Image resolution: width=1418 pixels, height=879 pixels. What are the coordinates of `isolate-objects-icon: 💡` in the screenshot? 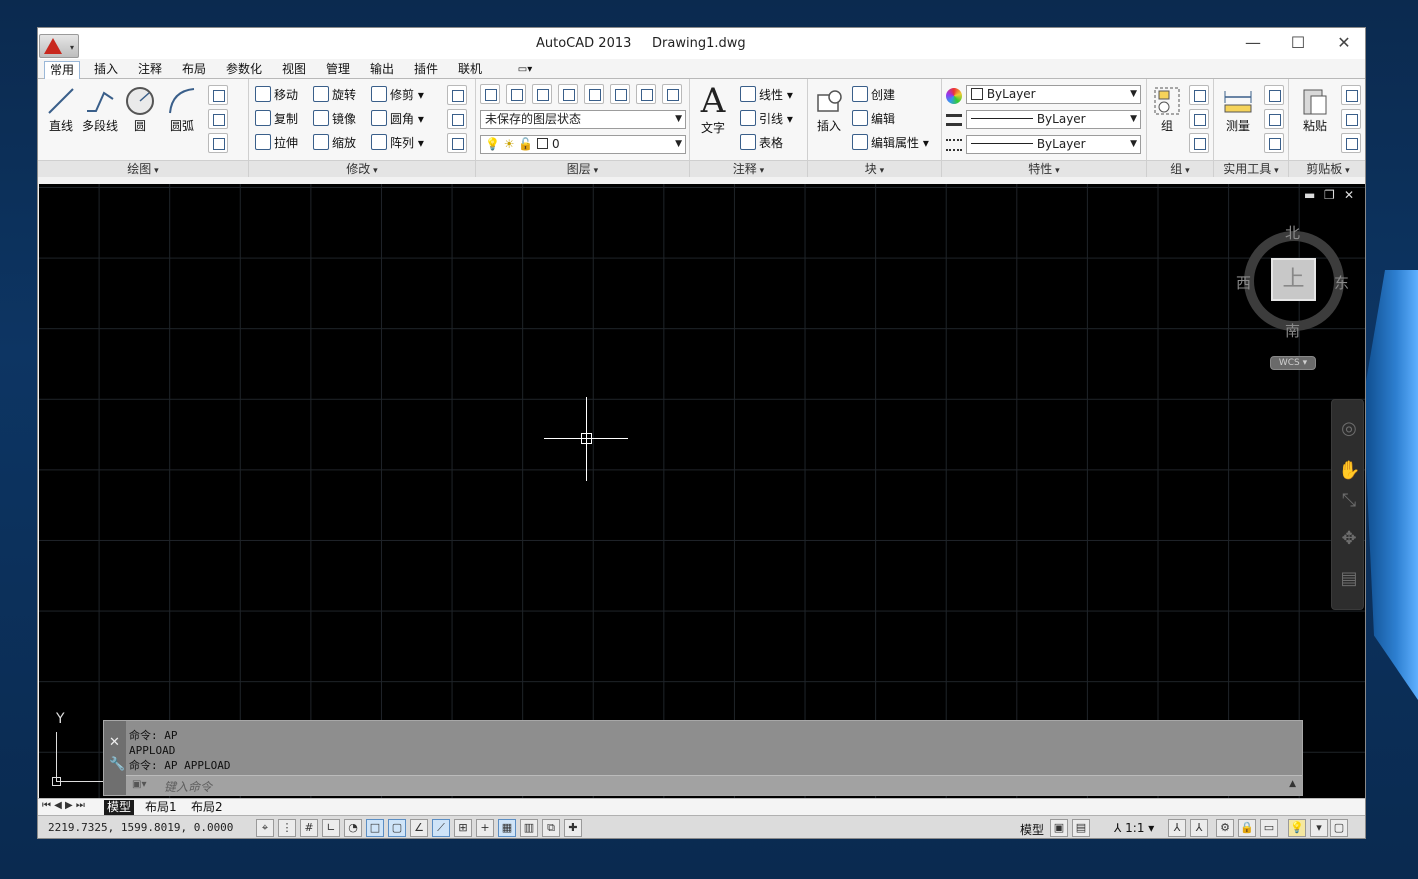 It's located at (1297, 828).